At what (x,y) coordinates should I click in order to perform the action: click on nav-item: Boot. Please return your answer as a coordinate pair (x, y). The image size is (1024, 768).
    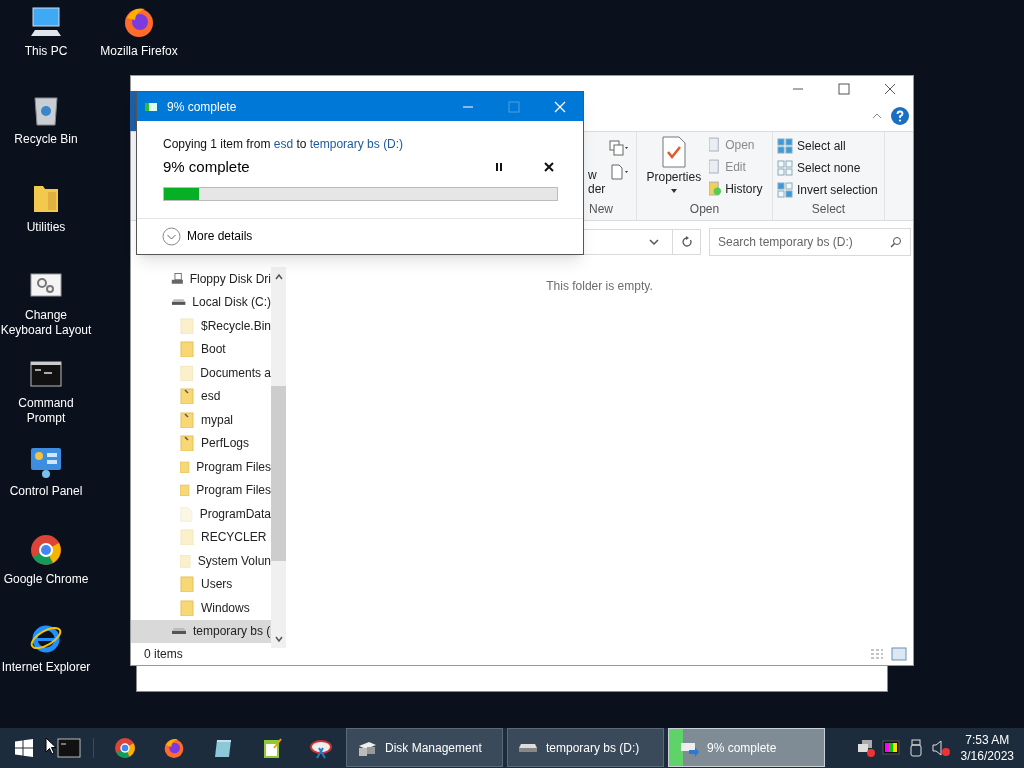
    Looking at the image, I should click on (201, 349).